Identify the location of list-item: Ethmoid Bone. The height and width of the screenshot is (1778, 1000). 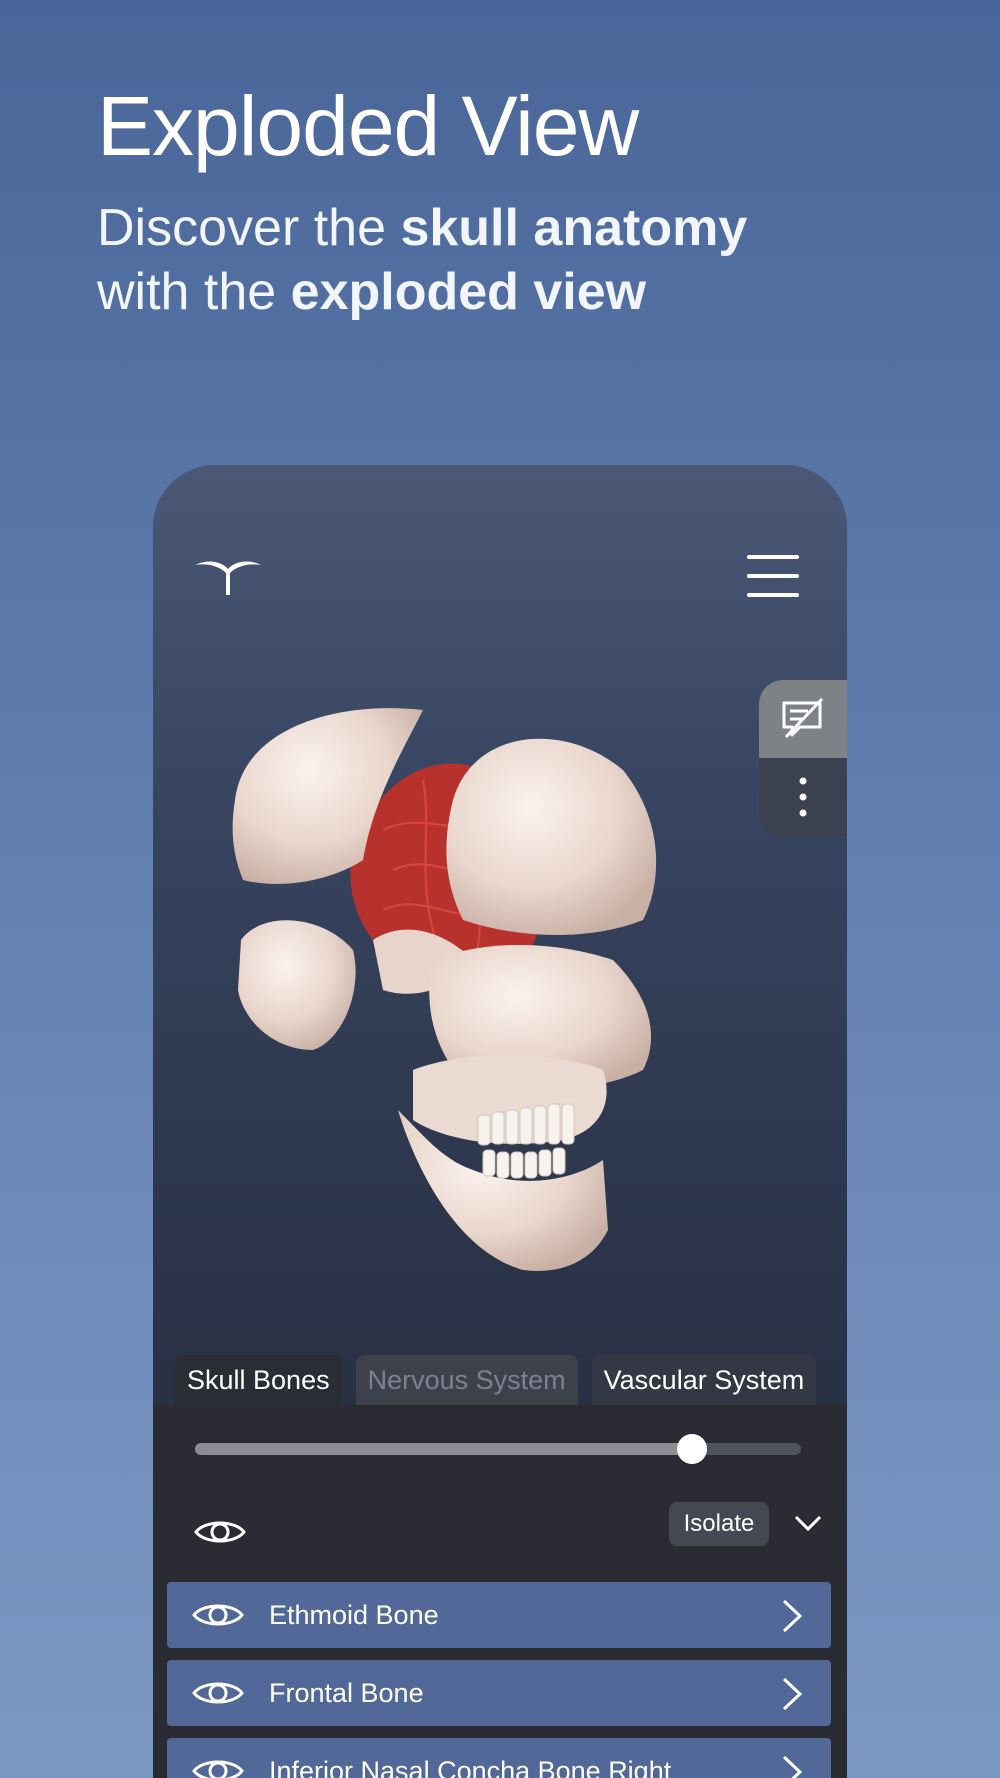
(499, 1615).